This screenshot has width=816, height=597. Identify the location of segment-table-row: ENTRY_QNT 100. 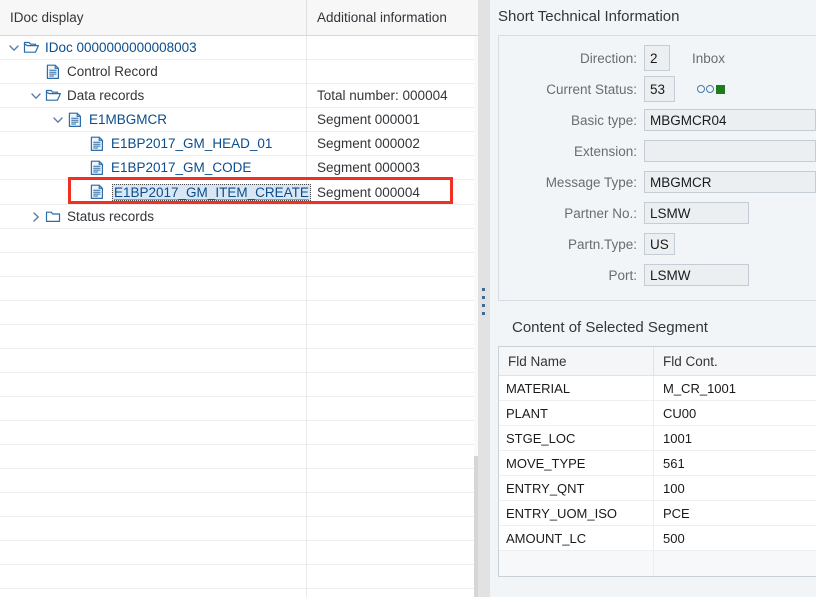
(657, 488).